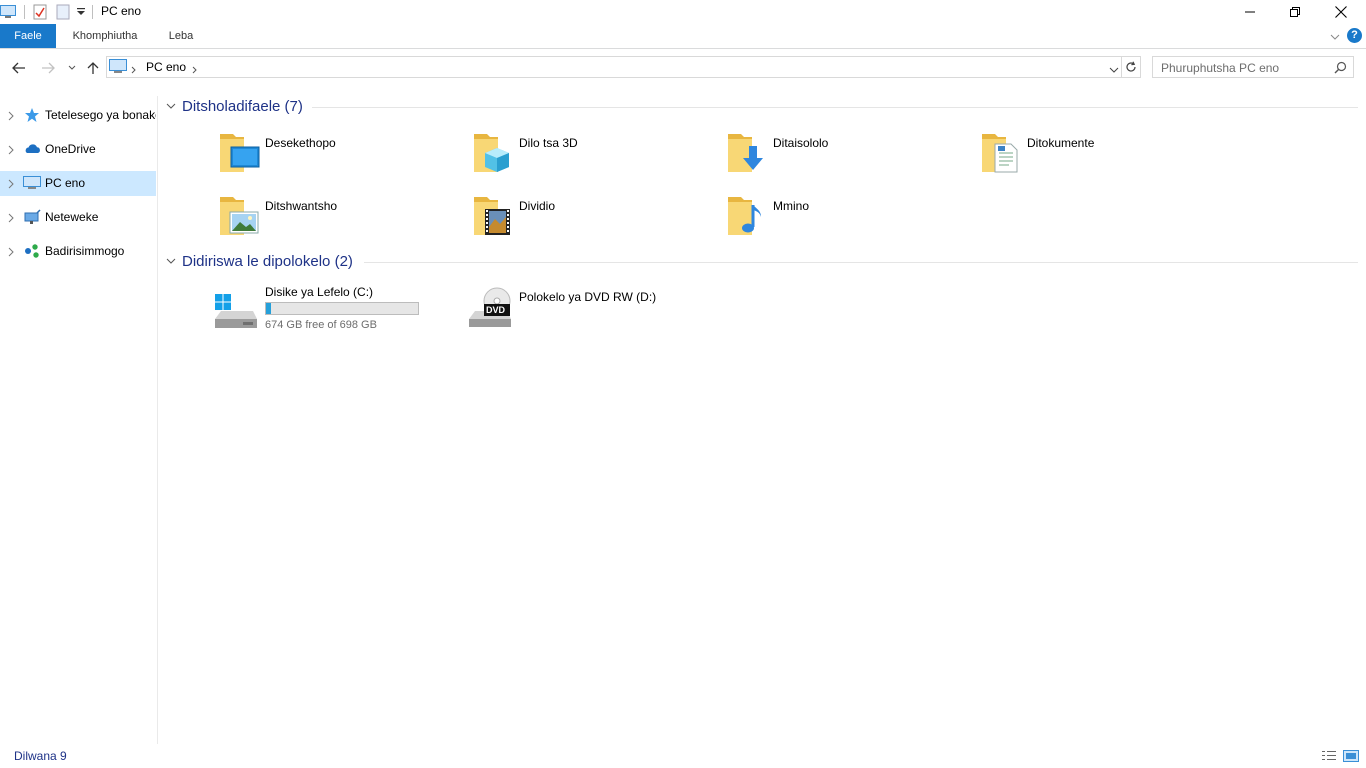  Describe the element at coordinates (495, 215) in the screenshot. I see `videos-folder-icon` at that location.